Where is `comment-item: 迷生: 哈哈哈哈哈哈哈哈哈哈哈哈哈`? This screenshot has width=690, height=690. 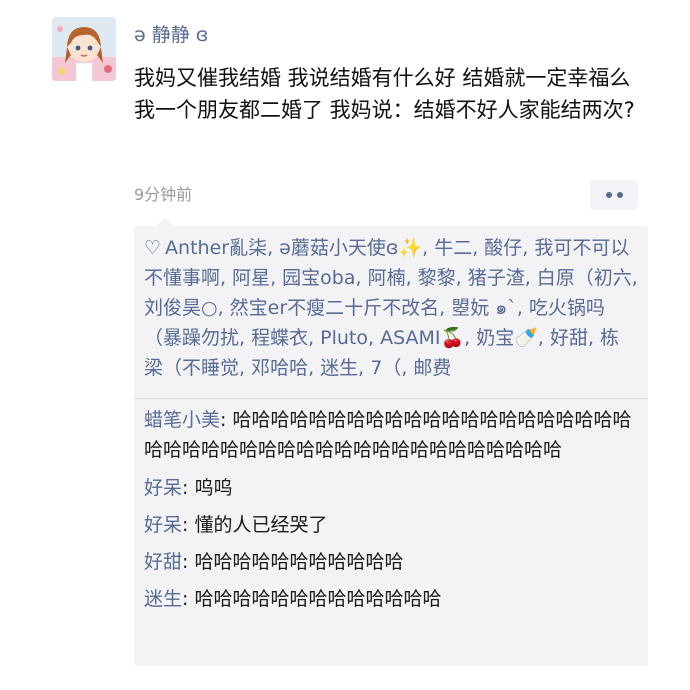 comment-item: 迷生: 哈哈哈哈哈哈哈哈哈哈哈哈哈 is located at coordinates (391, 599).